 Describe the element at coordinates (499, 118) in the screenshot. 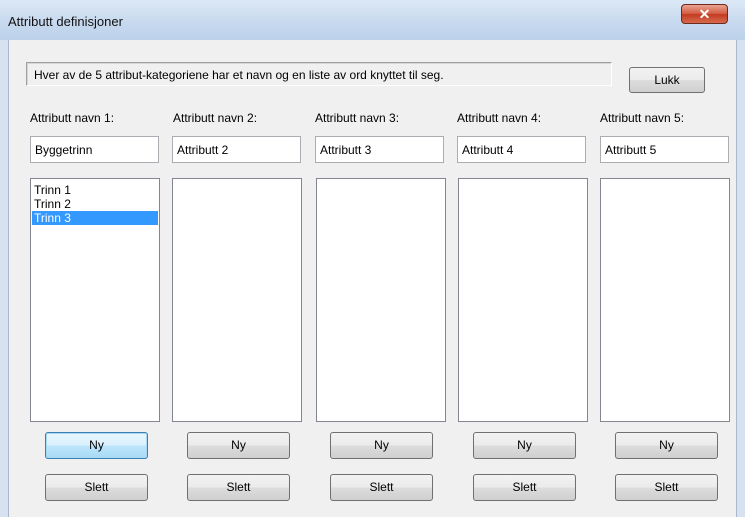

I see `attribute-name-label-4: Attributt navn 4:` at that location.